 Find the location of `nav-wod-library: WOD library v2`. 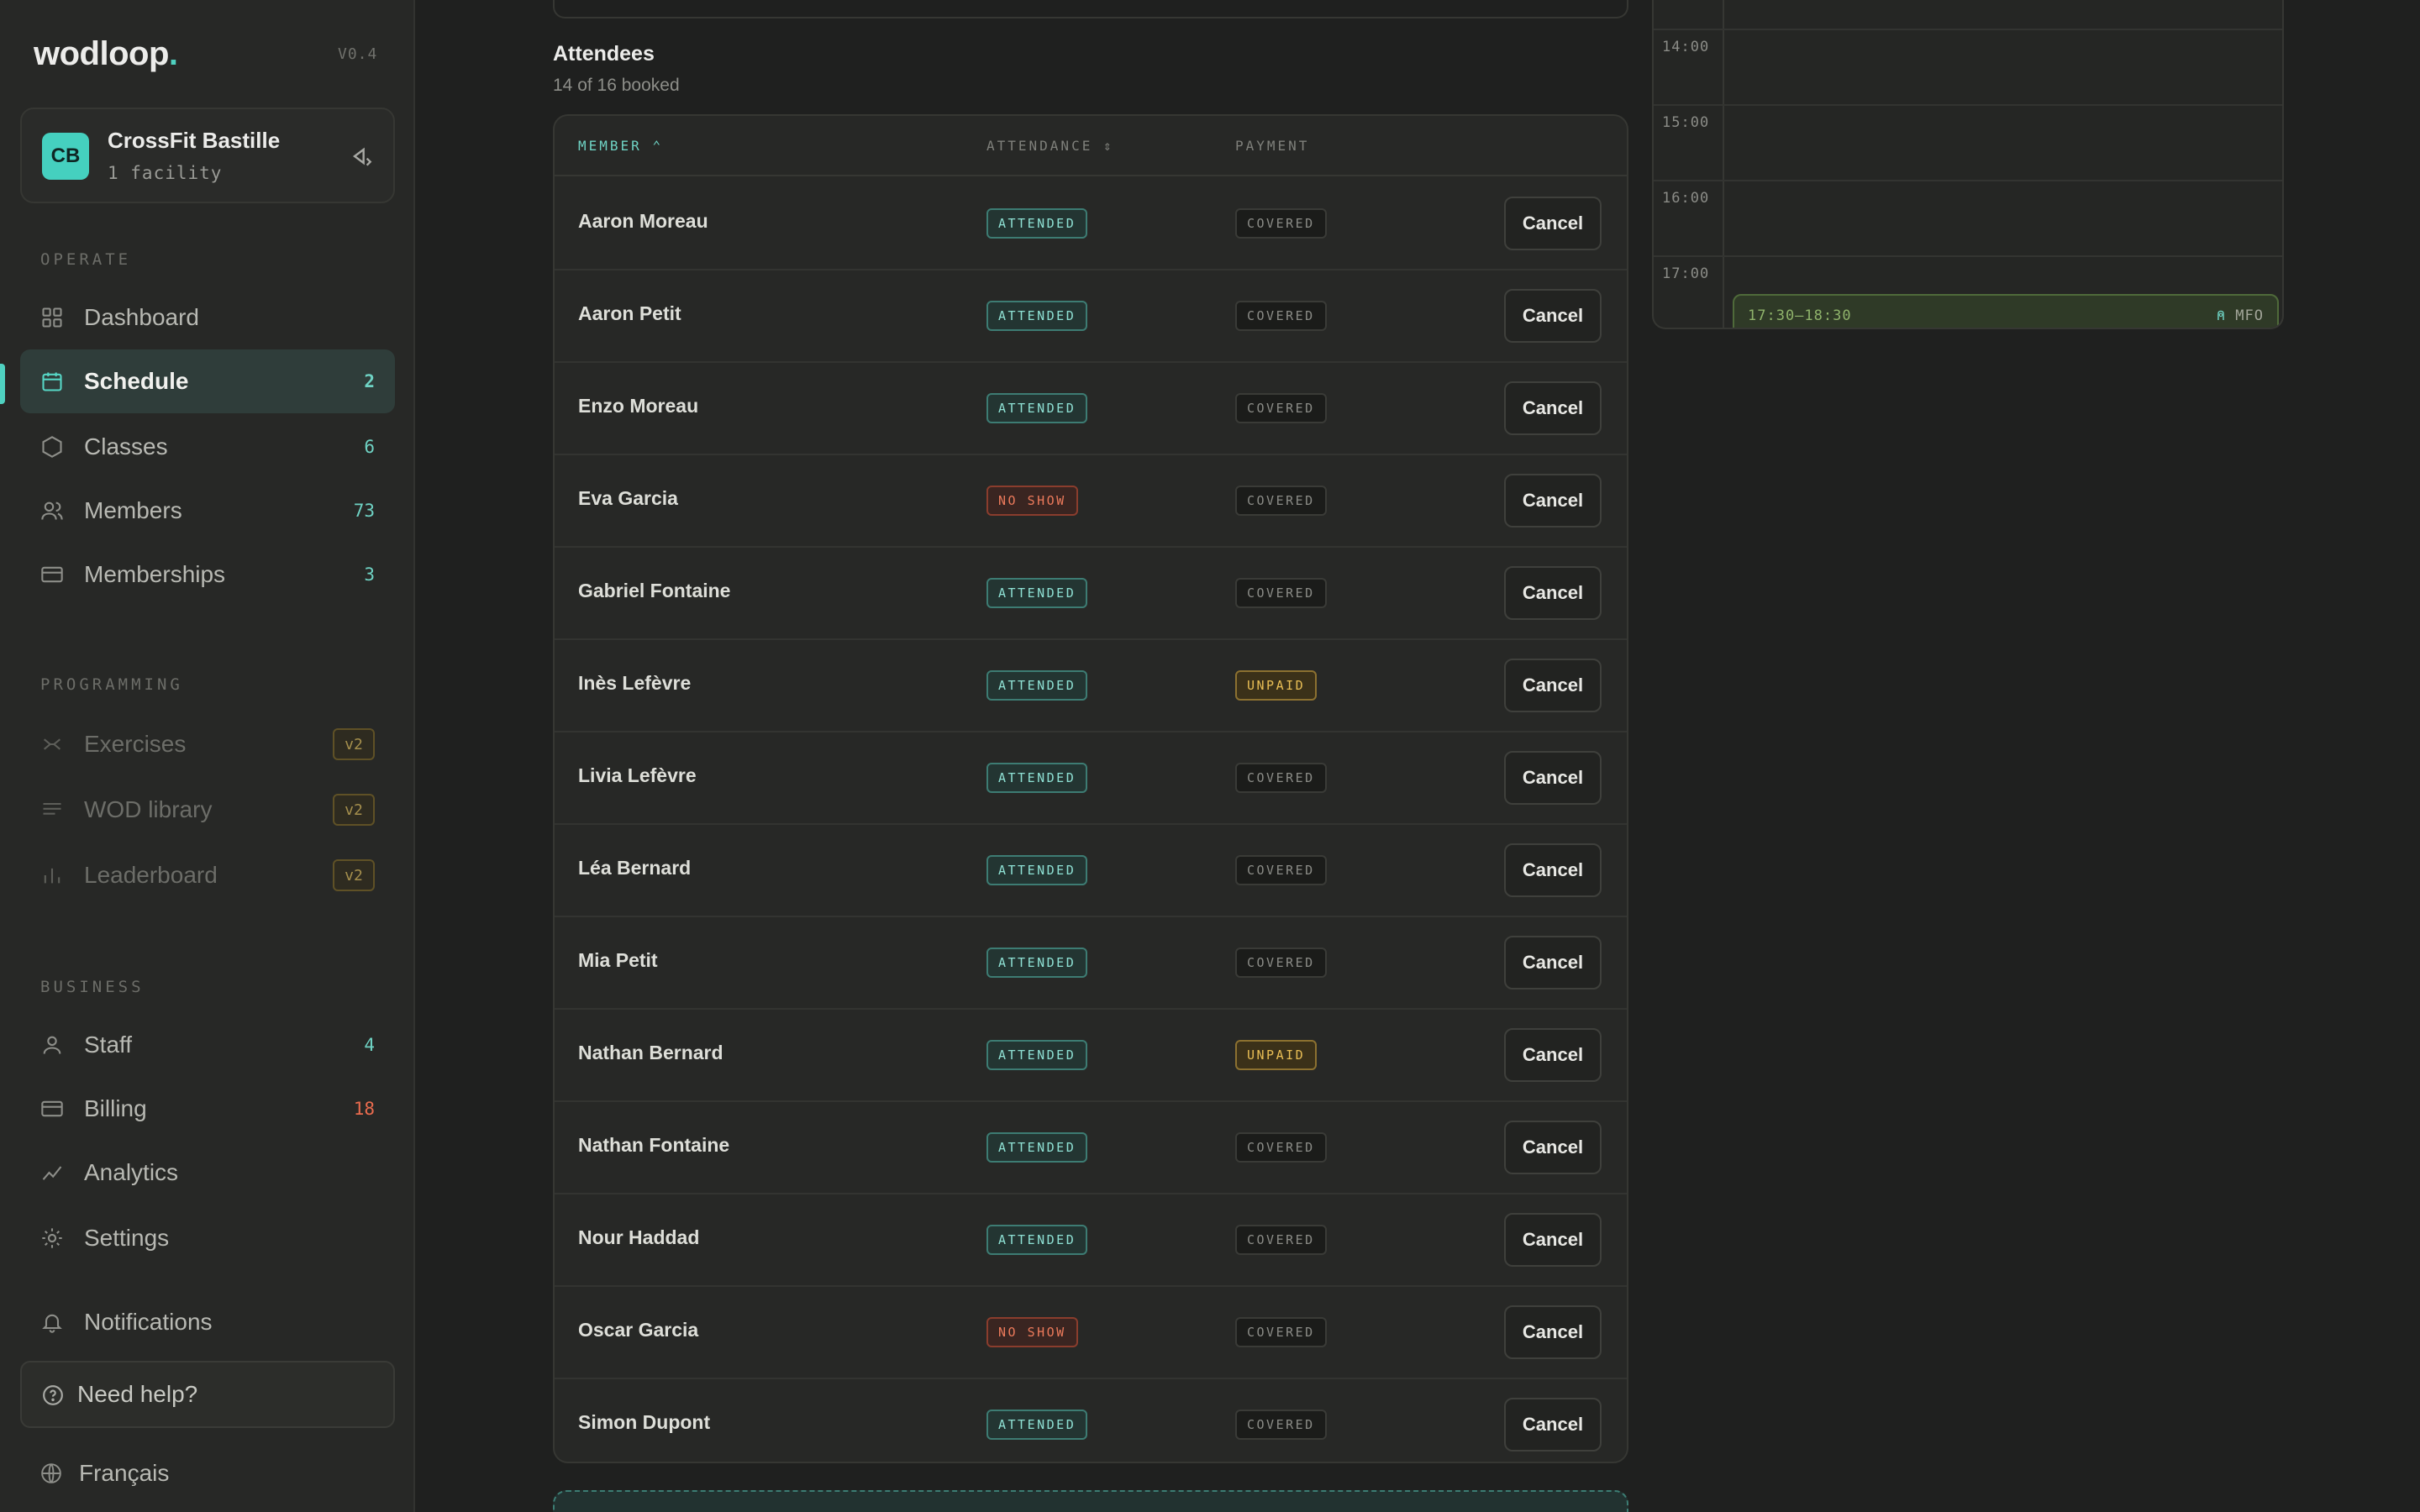

nav-wod-library: WOD library v2 is located at coordinates (207, 810).